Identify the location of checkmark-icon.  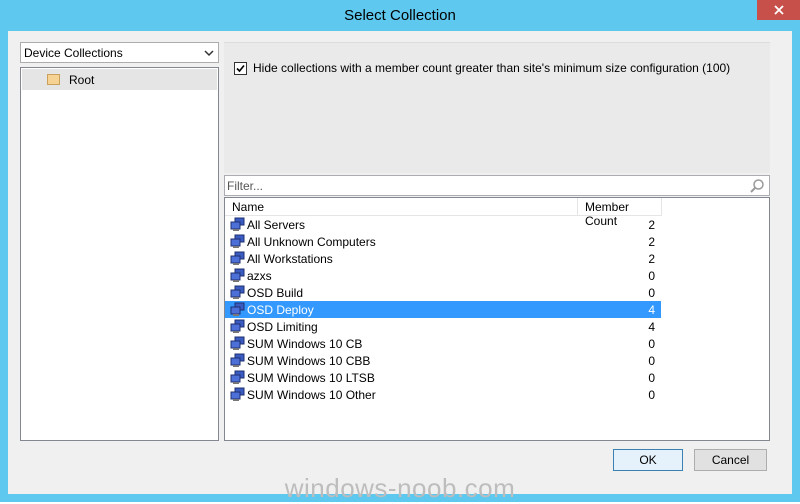
(240, 68).